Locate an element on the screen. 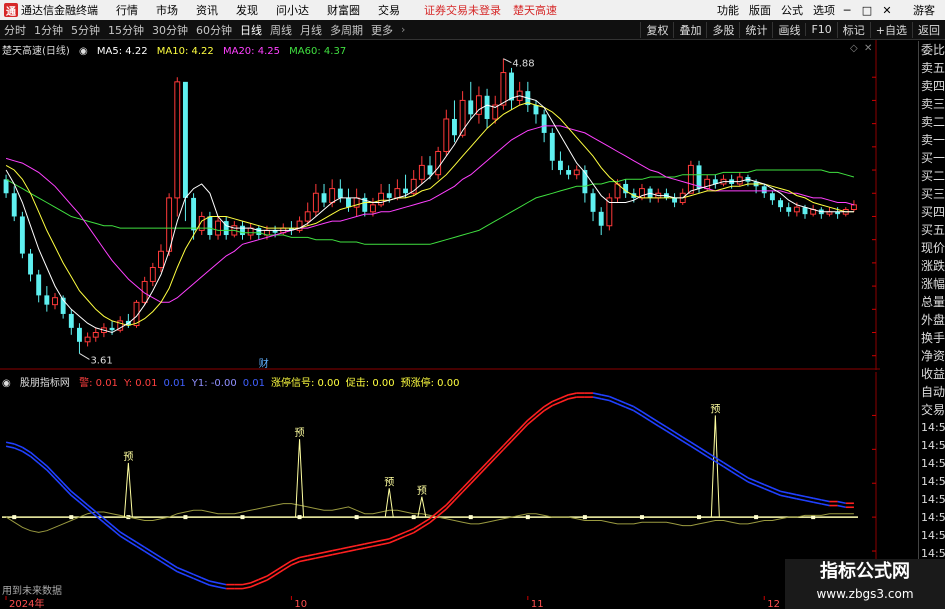 The image size is (945, 609). menu-hangqing: 行情 is located at coordinates (127, 10).